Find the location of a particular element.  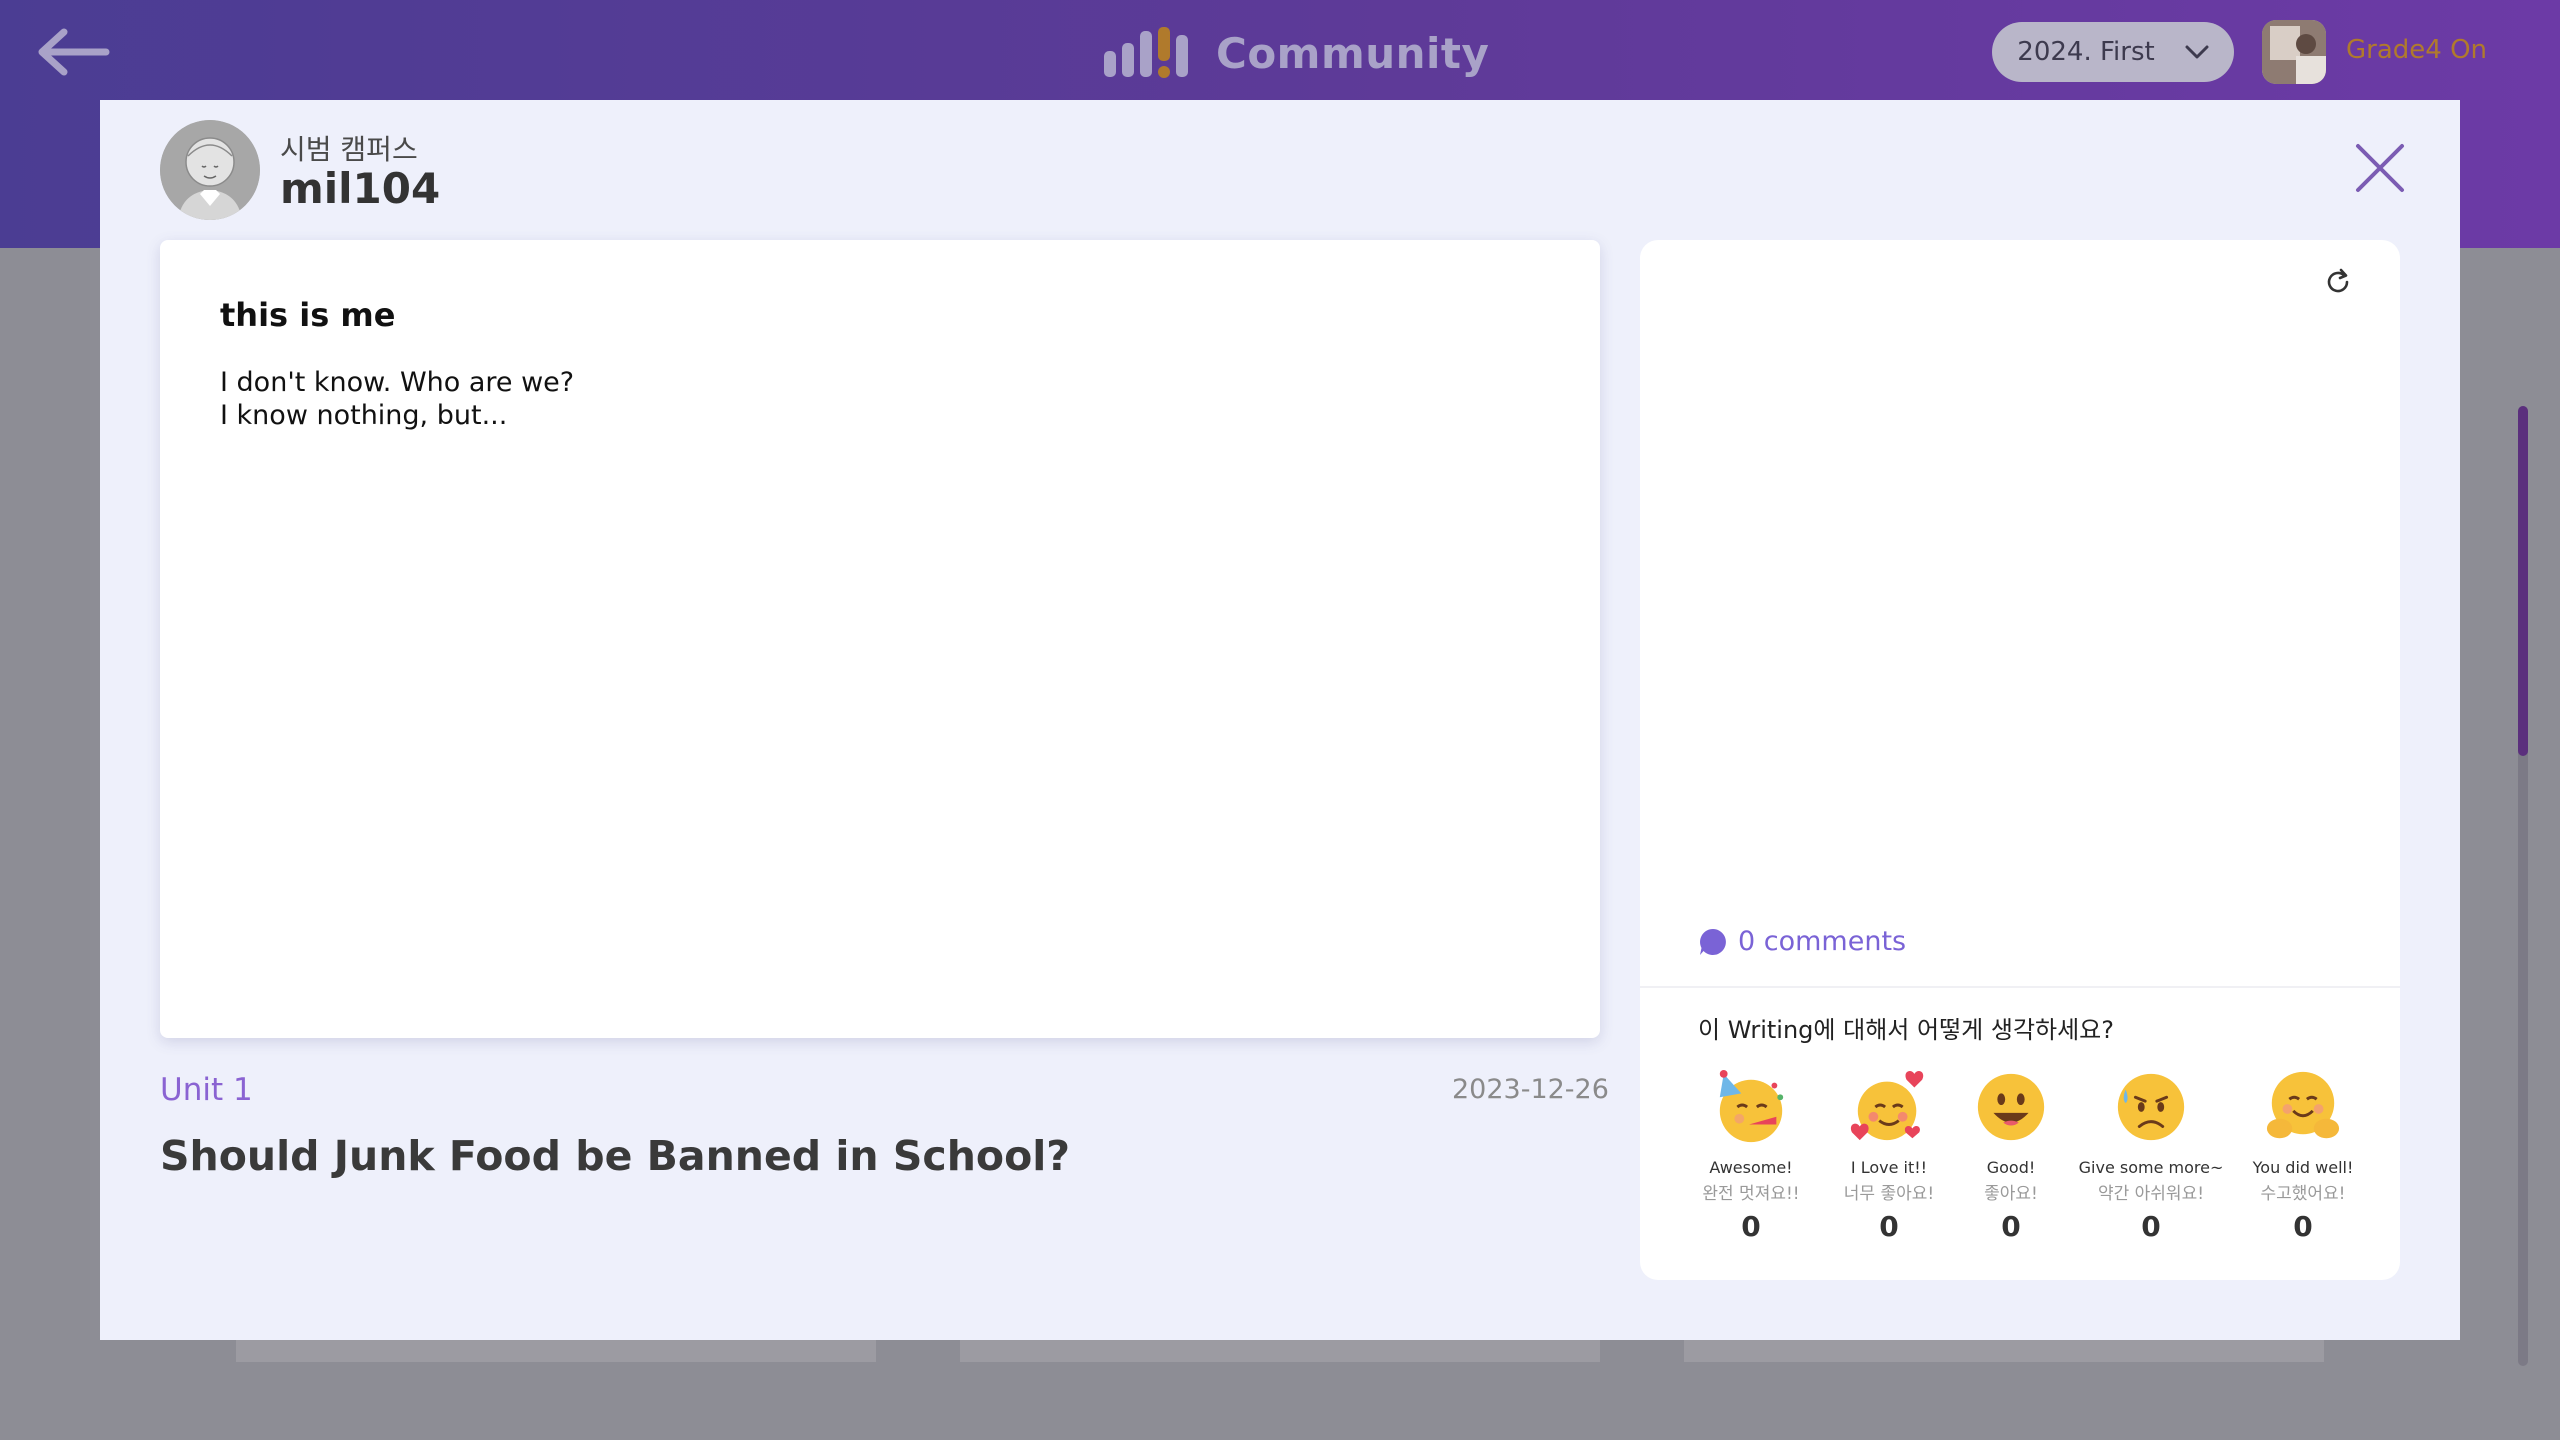

arrow-left-icon is located at coordinates (74, 52).